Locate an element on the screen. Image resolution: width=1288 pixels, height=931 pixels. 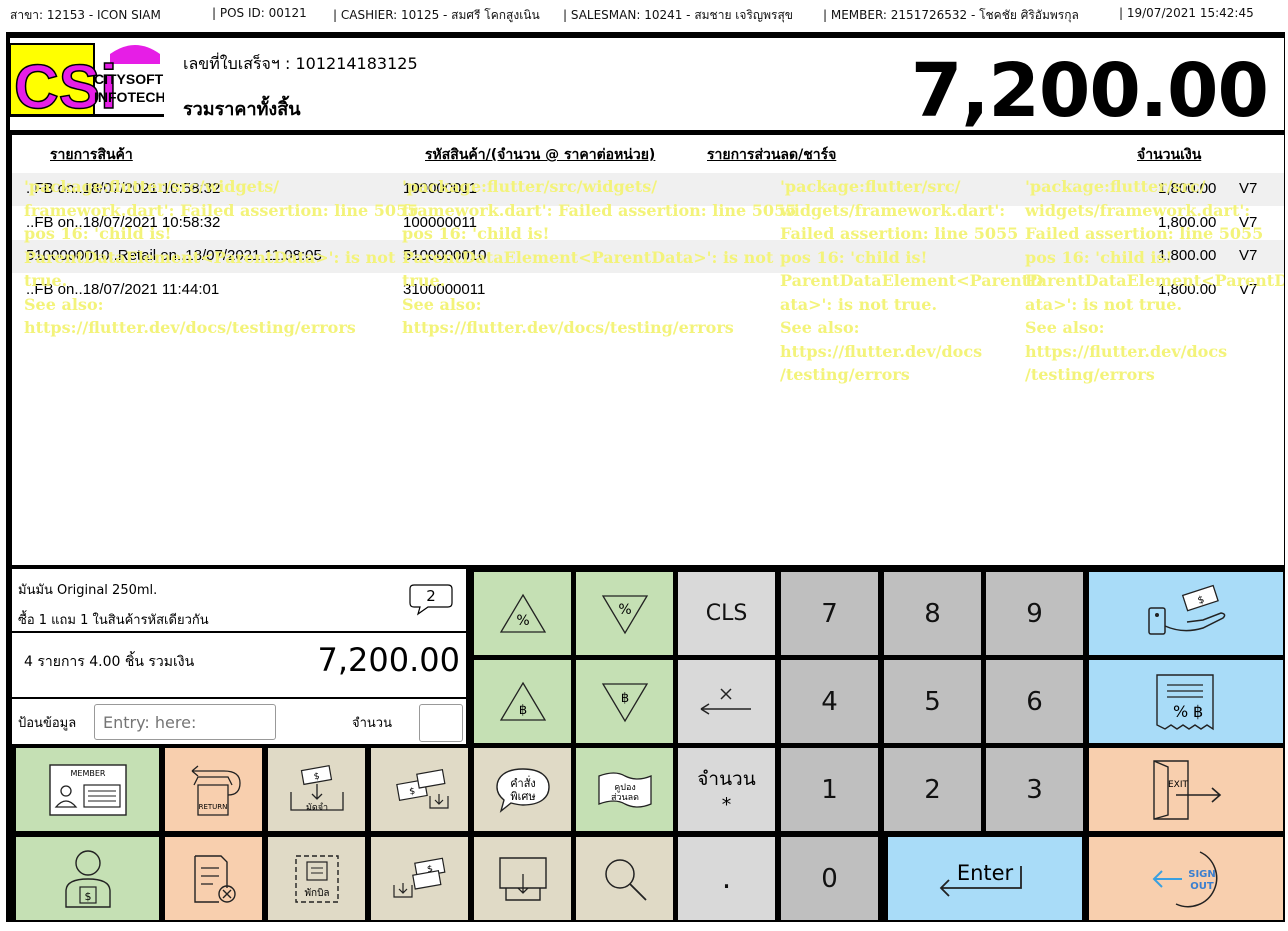
digit-4-button: 4 is located at coordinates (829, 701).